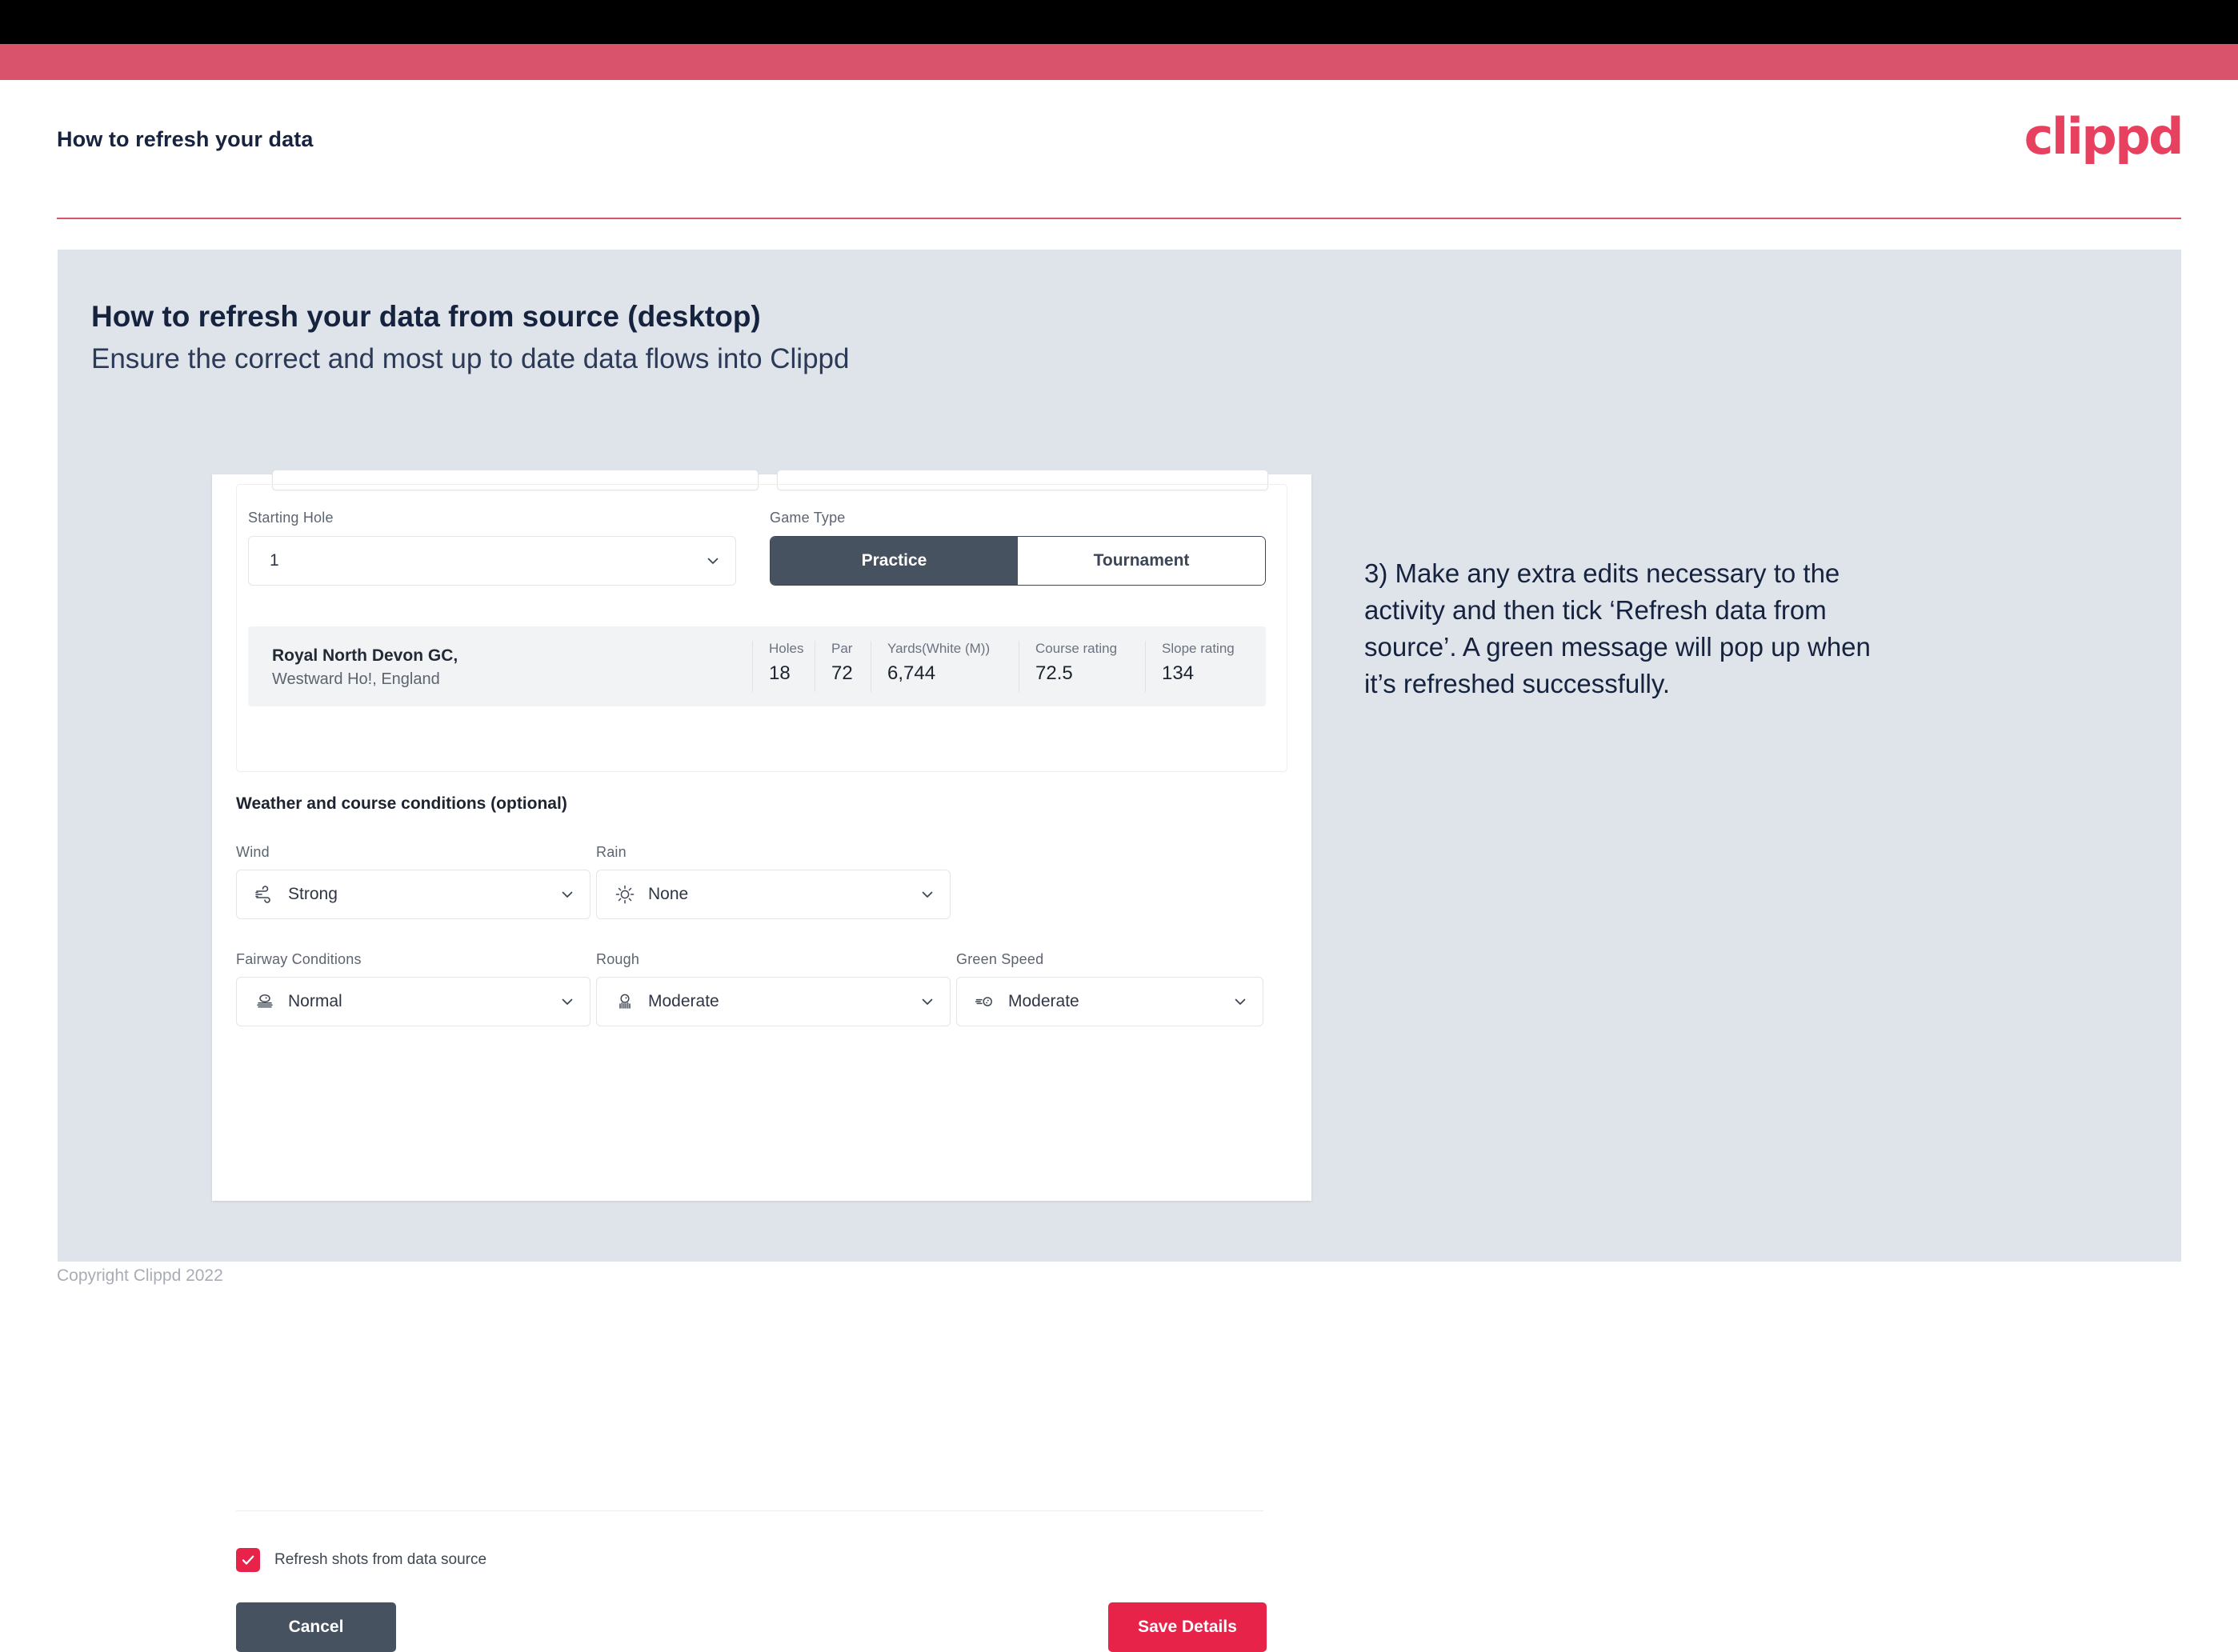 The image size is (2238, 1652). What do you see at coordinates (274, 560) in the screenshot?
I see `starting-hole-value: 1` at bounding box center [274, 560].